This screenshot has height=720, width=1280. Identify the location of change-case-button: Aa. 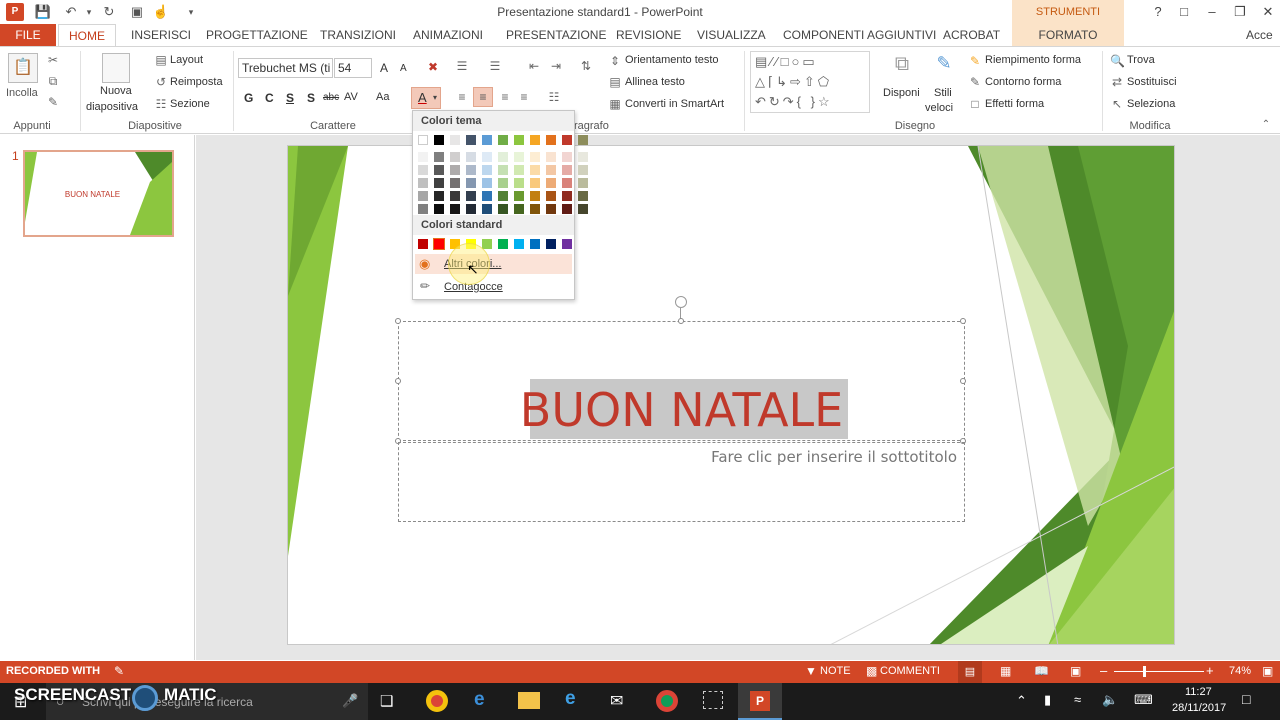
(382, 97).